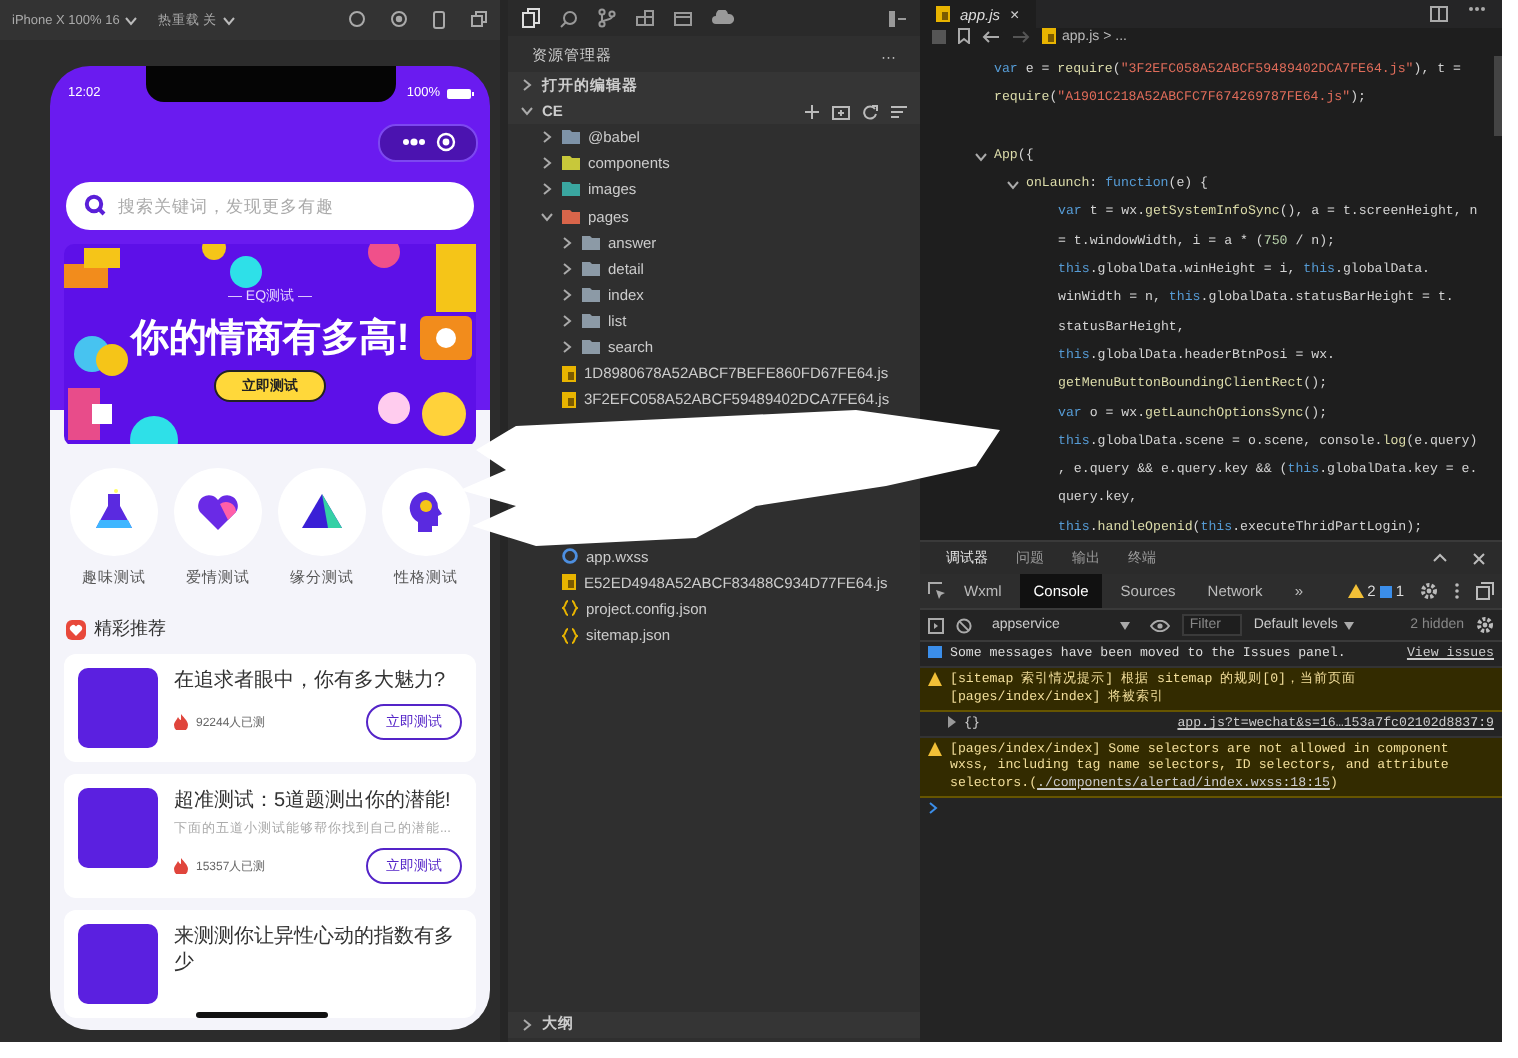 This screenshot has width=1518, height=1058. I want to click on bookmark-icon, so click(964, 36).